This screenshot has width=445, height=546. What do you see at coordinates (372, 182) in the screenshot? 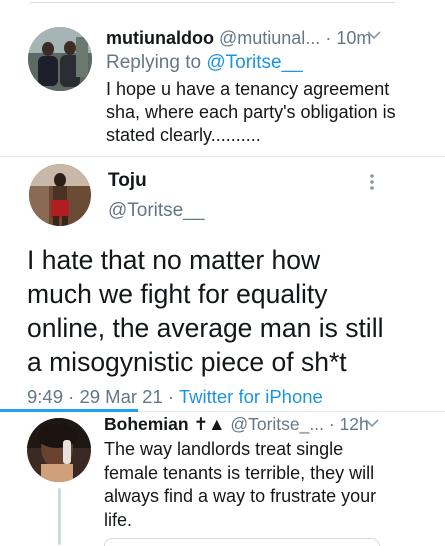
I see `more-vertical-icon` at bounding box center [372, 182].